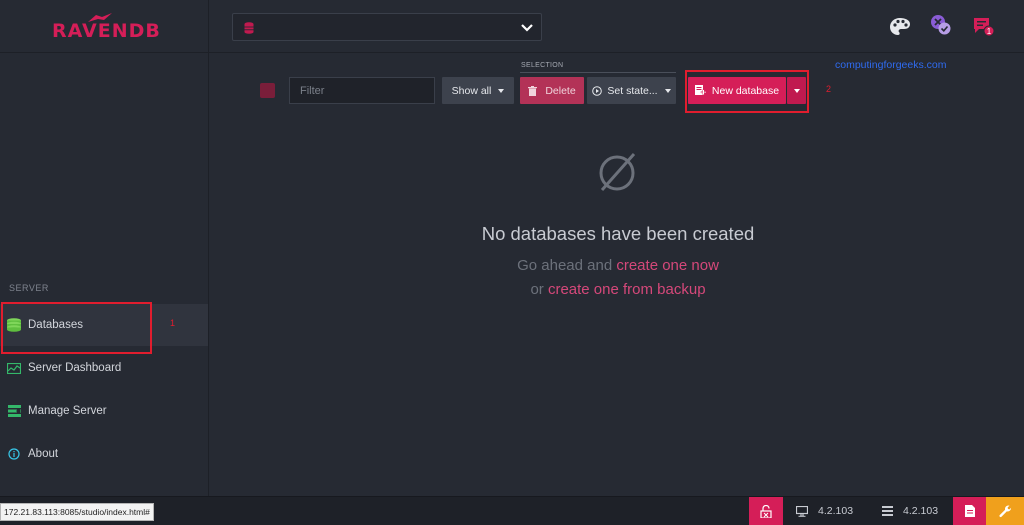  I want to click on create-one-now-link: create one now, so click(667, 265).